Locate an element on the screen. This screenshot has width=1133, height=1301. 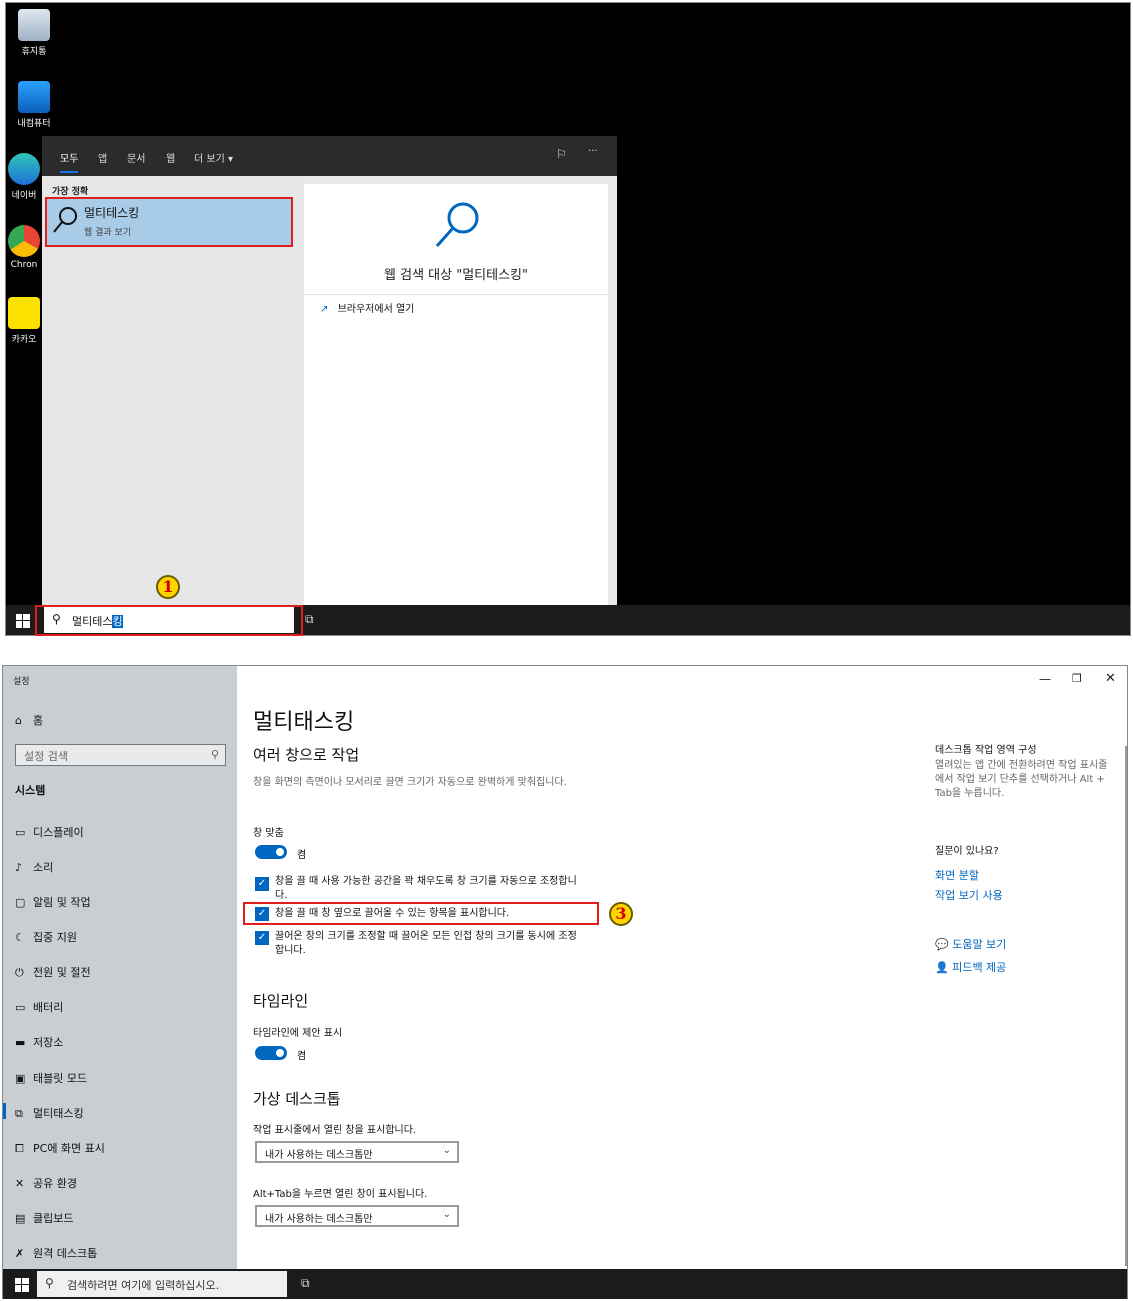
desktop-icon-computer: 내컴퓨터 is located at coordinates (34, 105).